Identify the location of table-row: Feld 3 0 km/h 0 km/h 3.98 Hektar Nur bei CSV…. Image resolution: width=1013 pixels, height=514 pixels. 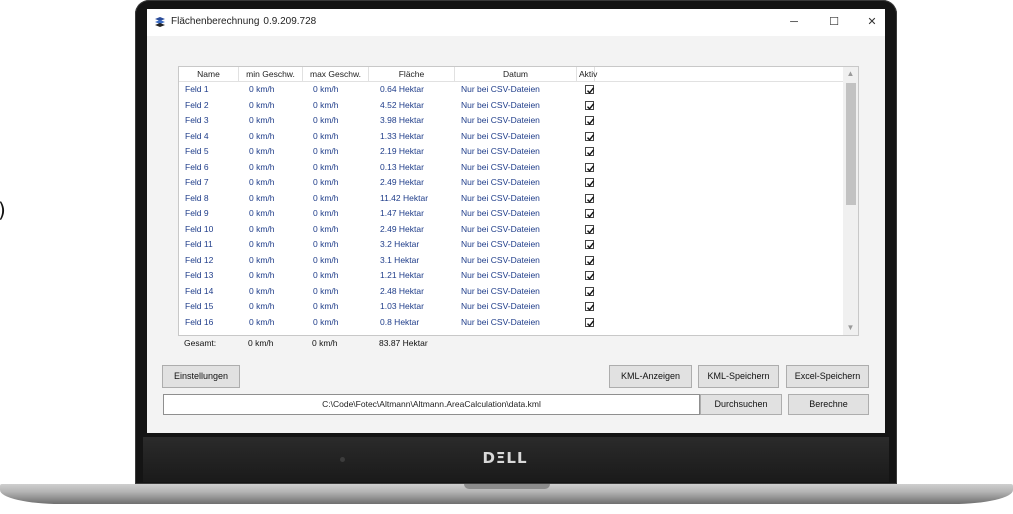
(511, 121).